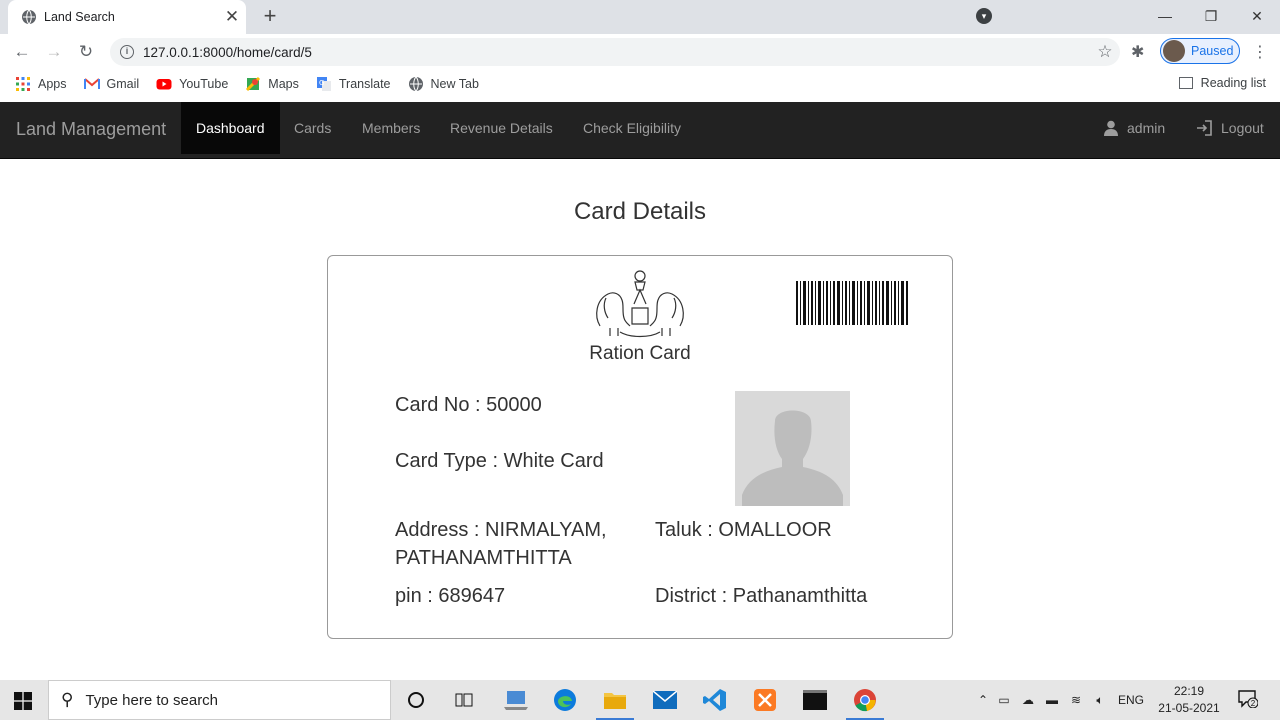 The height and width of the screenshot is (720, 1280). Describe the element at coordinates (454, 84) in the screenshot. I see `bookmark-label: New Tab` at that location.